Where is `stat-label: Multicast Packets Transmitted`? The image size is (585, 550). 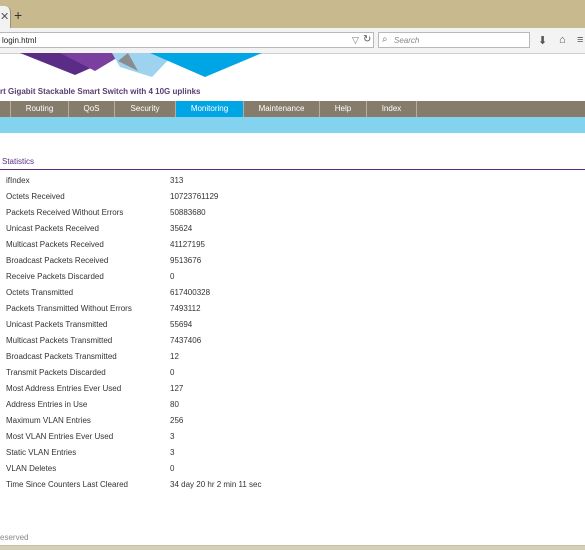
stat-label: Multicast Packets Transmitted is located at coordinates (59, 340).